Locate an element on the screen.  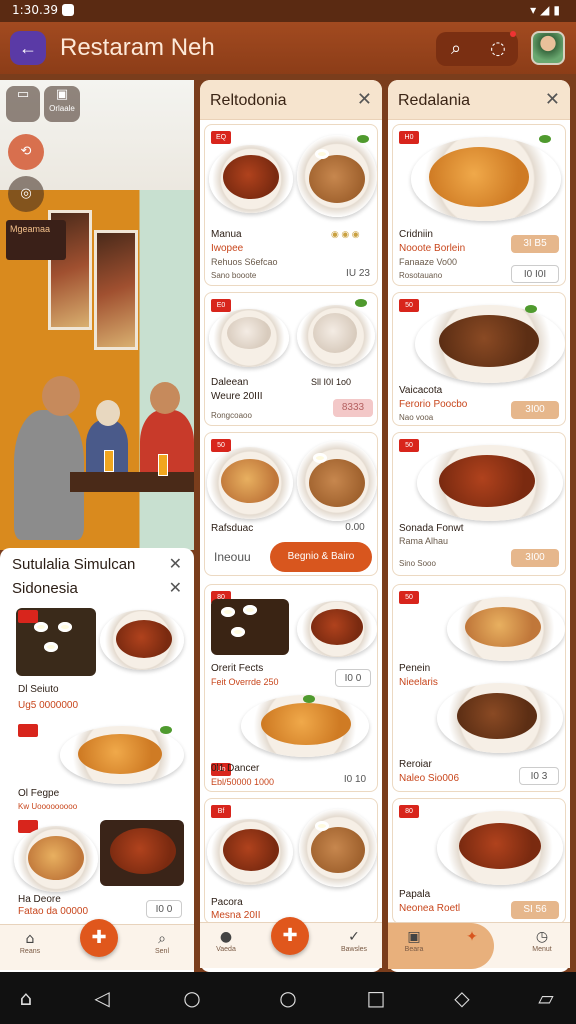
back-icon: ◁ is located at coordinates (102, 998).